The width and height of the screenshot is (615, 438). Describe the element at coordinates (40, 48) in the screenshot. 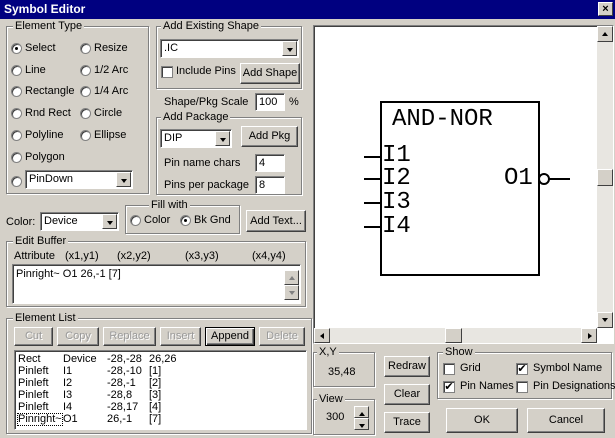

I see `radio-select-label: Select` at that location.